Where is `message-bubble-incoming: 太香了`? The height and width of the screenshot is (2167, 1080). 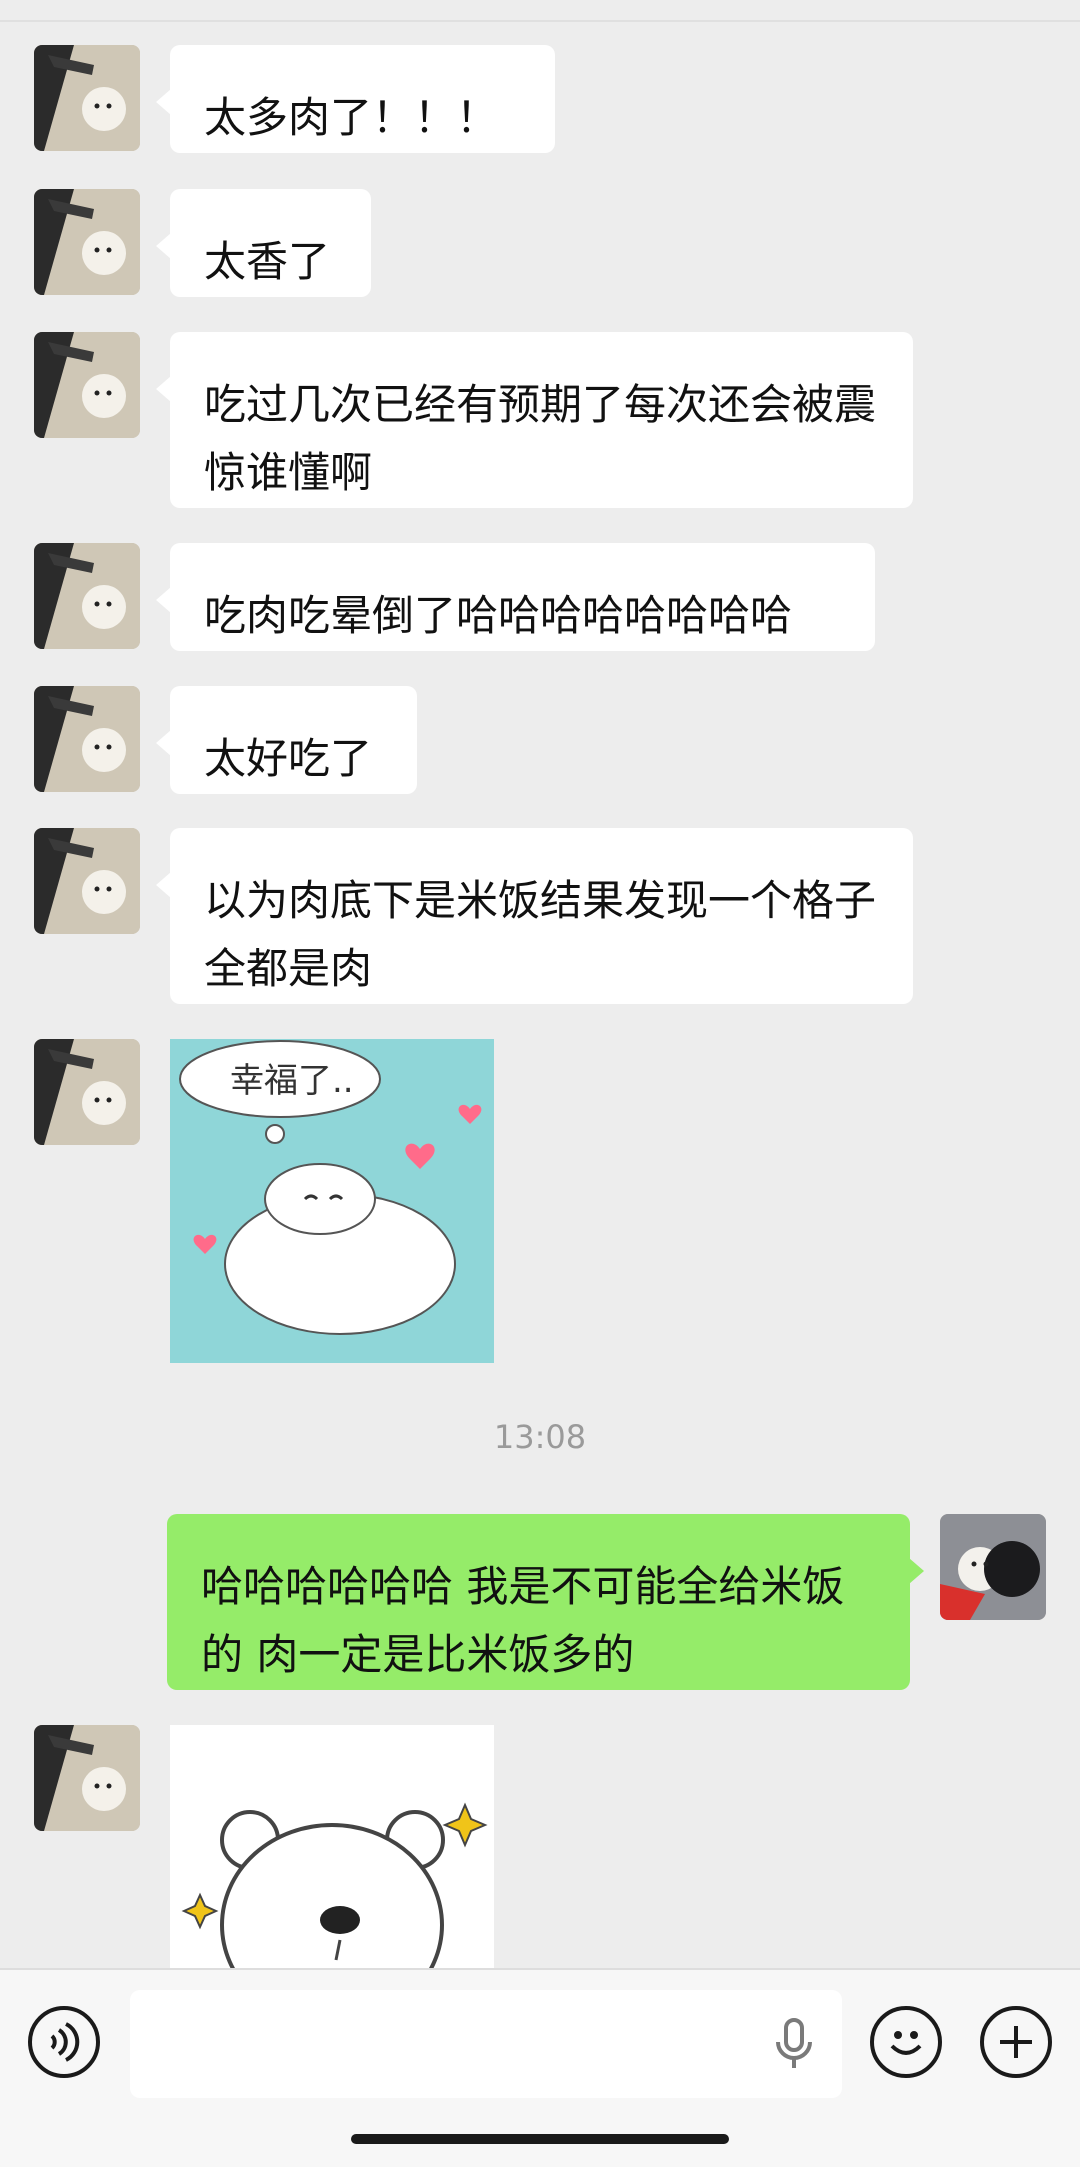
message-bubble-incoming: 太香了 is located at coordinates (263, 243).